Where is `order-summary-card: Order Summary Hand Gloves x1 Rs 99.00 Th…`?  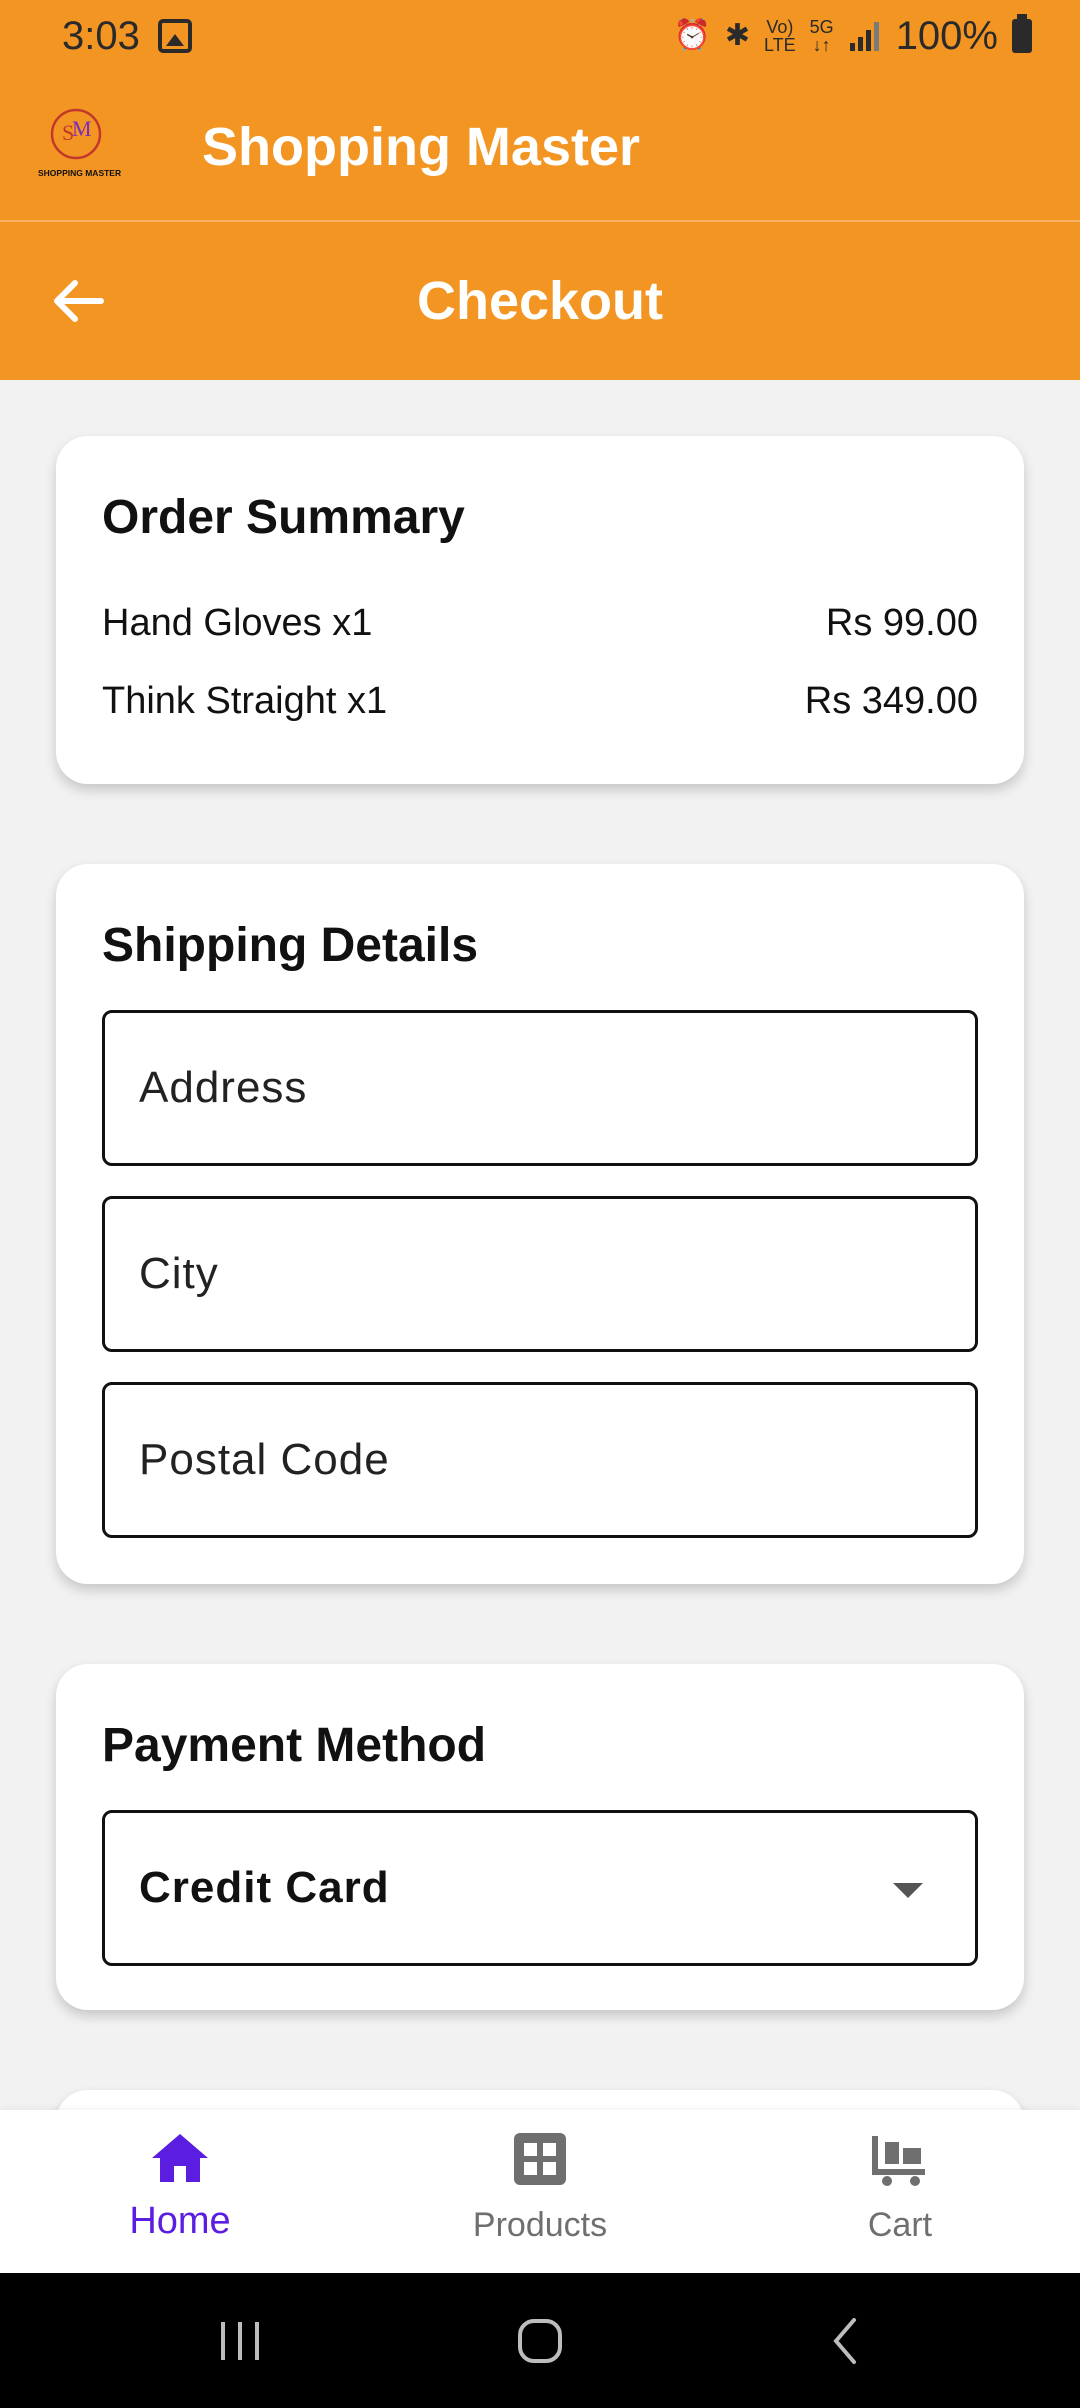
order-summary-card: Order Summary Hand Gloves x1 Rs 99.00 Th… is located at coordinates (540, 610).